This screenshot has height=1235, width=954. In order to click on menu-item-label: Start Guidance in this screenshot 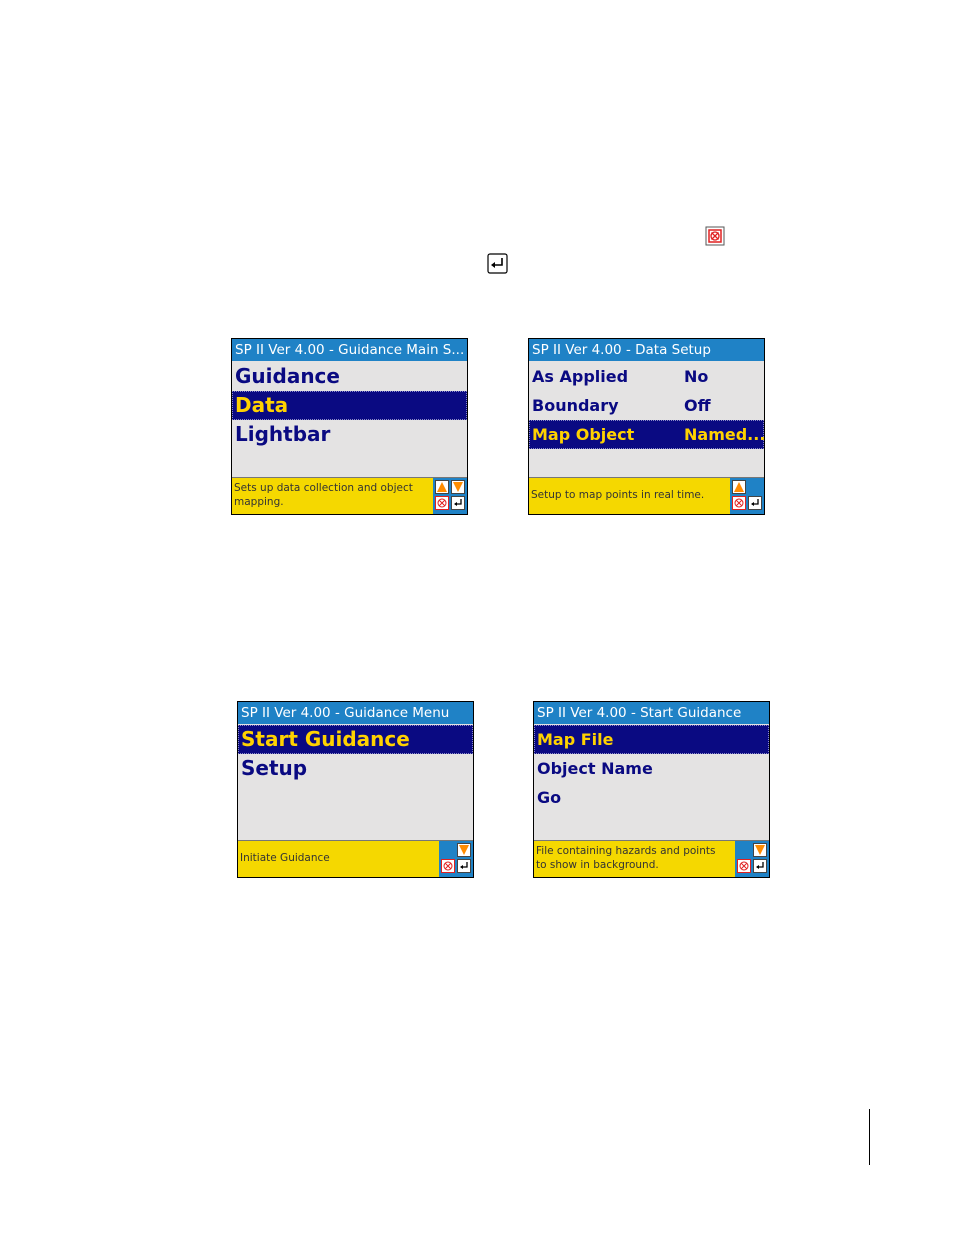, I will do `click(325, 739)`.